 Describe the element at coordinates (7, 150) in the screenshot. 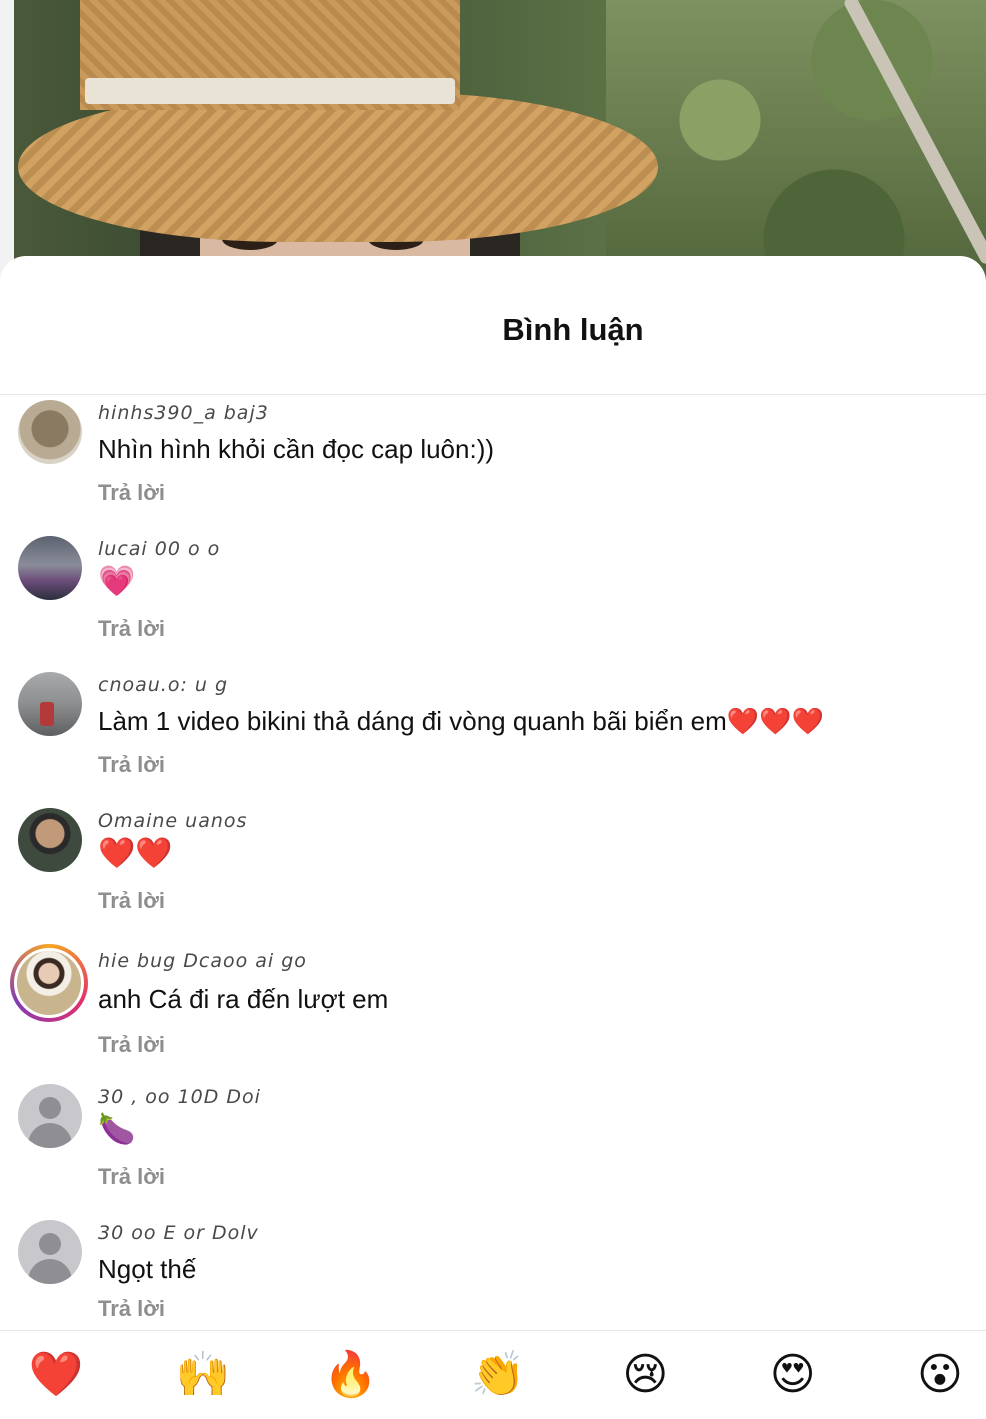

I see `photo-left-strip` at that location.